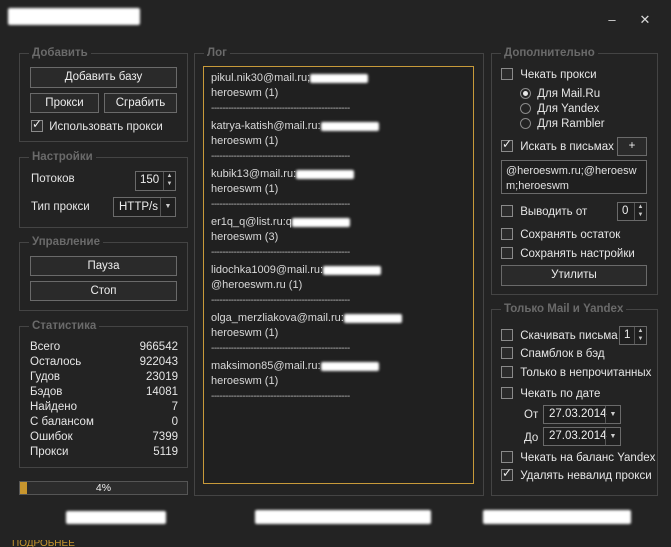  What do you see at coordinates (525, 123) in the screenshot?
I see `radio-rambler-dot` at bounding box center [525, 123].